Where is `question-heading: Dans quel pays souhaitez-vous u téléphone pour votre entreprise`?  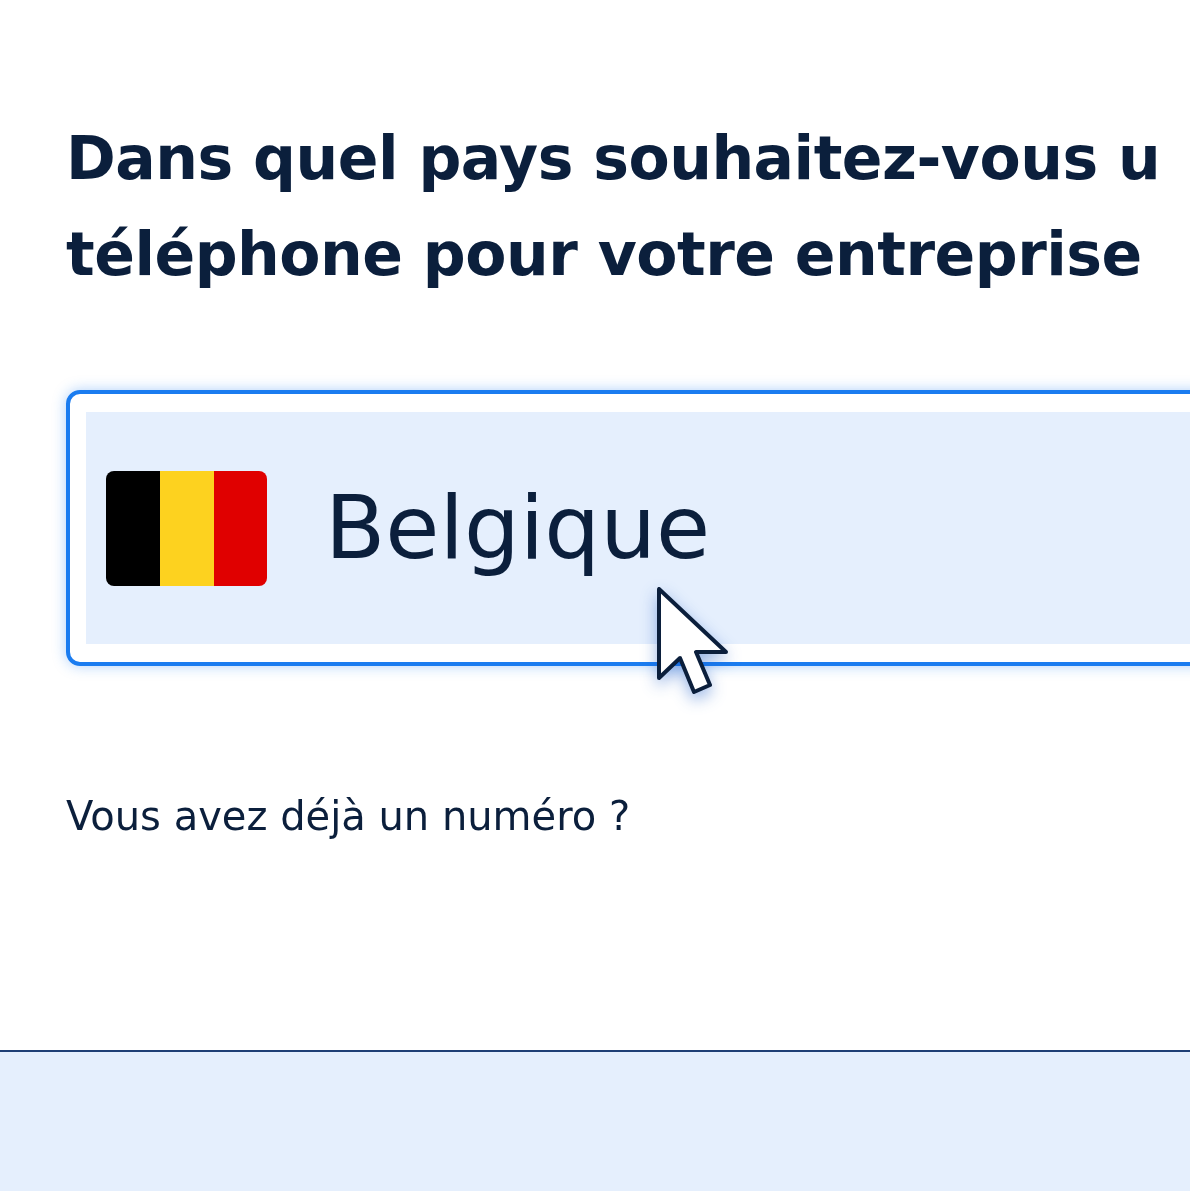
question-heading: Dans quel pays souhaitez-vous u téléphone pour votre entreprise is located at coordinates (614, 206).